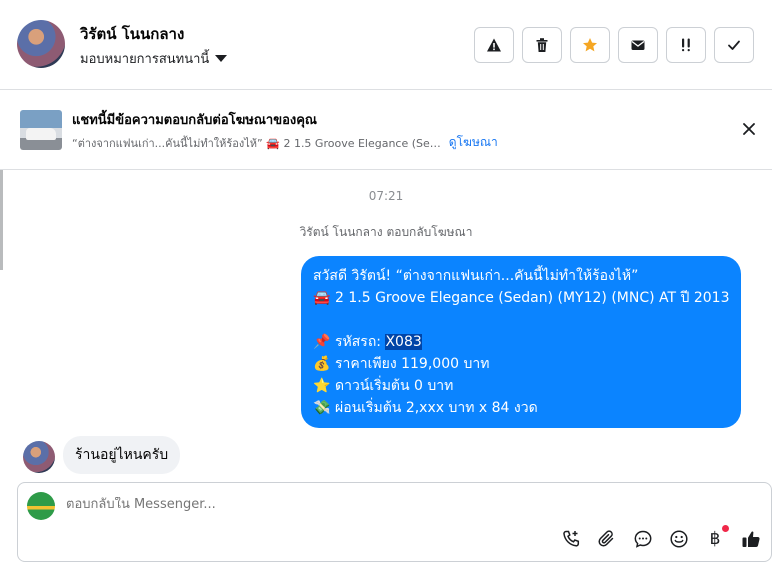 This screenshot has width=772, height=579. What do you see at coordinates (473, 142) in the screenshot?
I see `view-ad-link: ดูโฆษณา` at bounding box center [473, 142].